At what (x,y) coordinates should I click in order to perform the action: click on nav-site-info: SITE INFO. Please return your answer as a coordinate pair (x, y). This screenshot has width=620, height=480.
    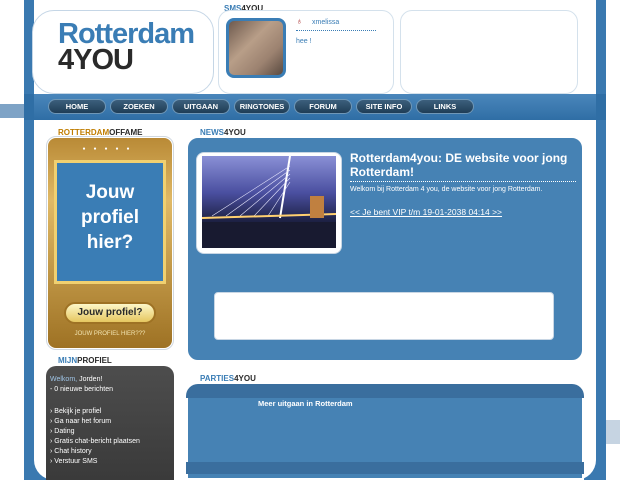
    Looking at the image, I should click on (384, 106).